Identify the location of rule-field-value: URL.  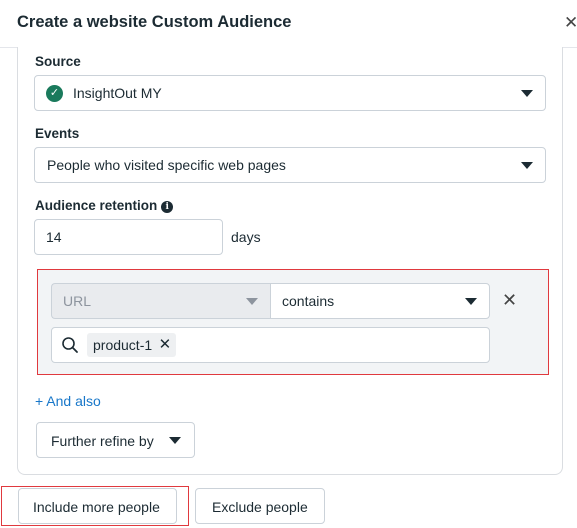
(77, 301).